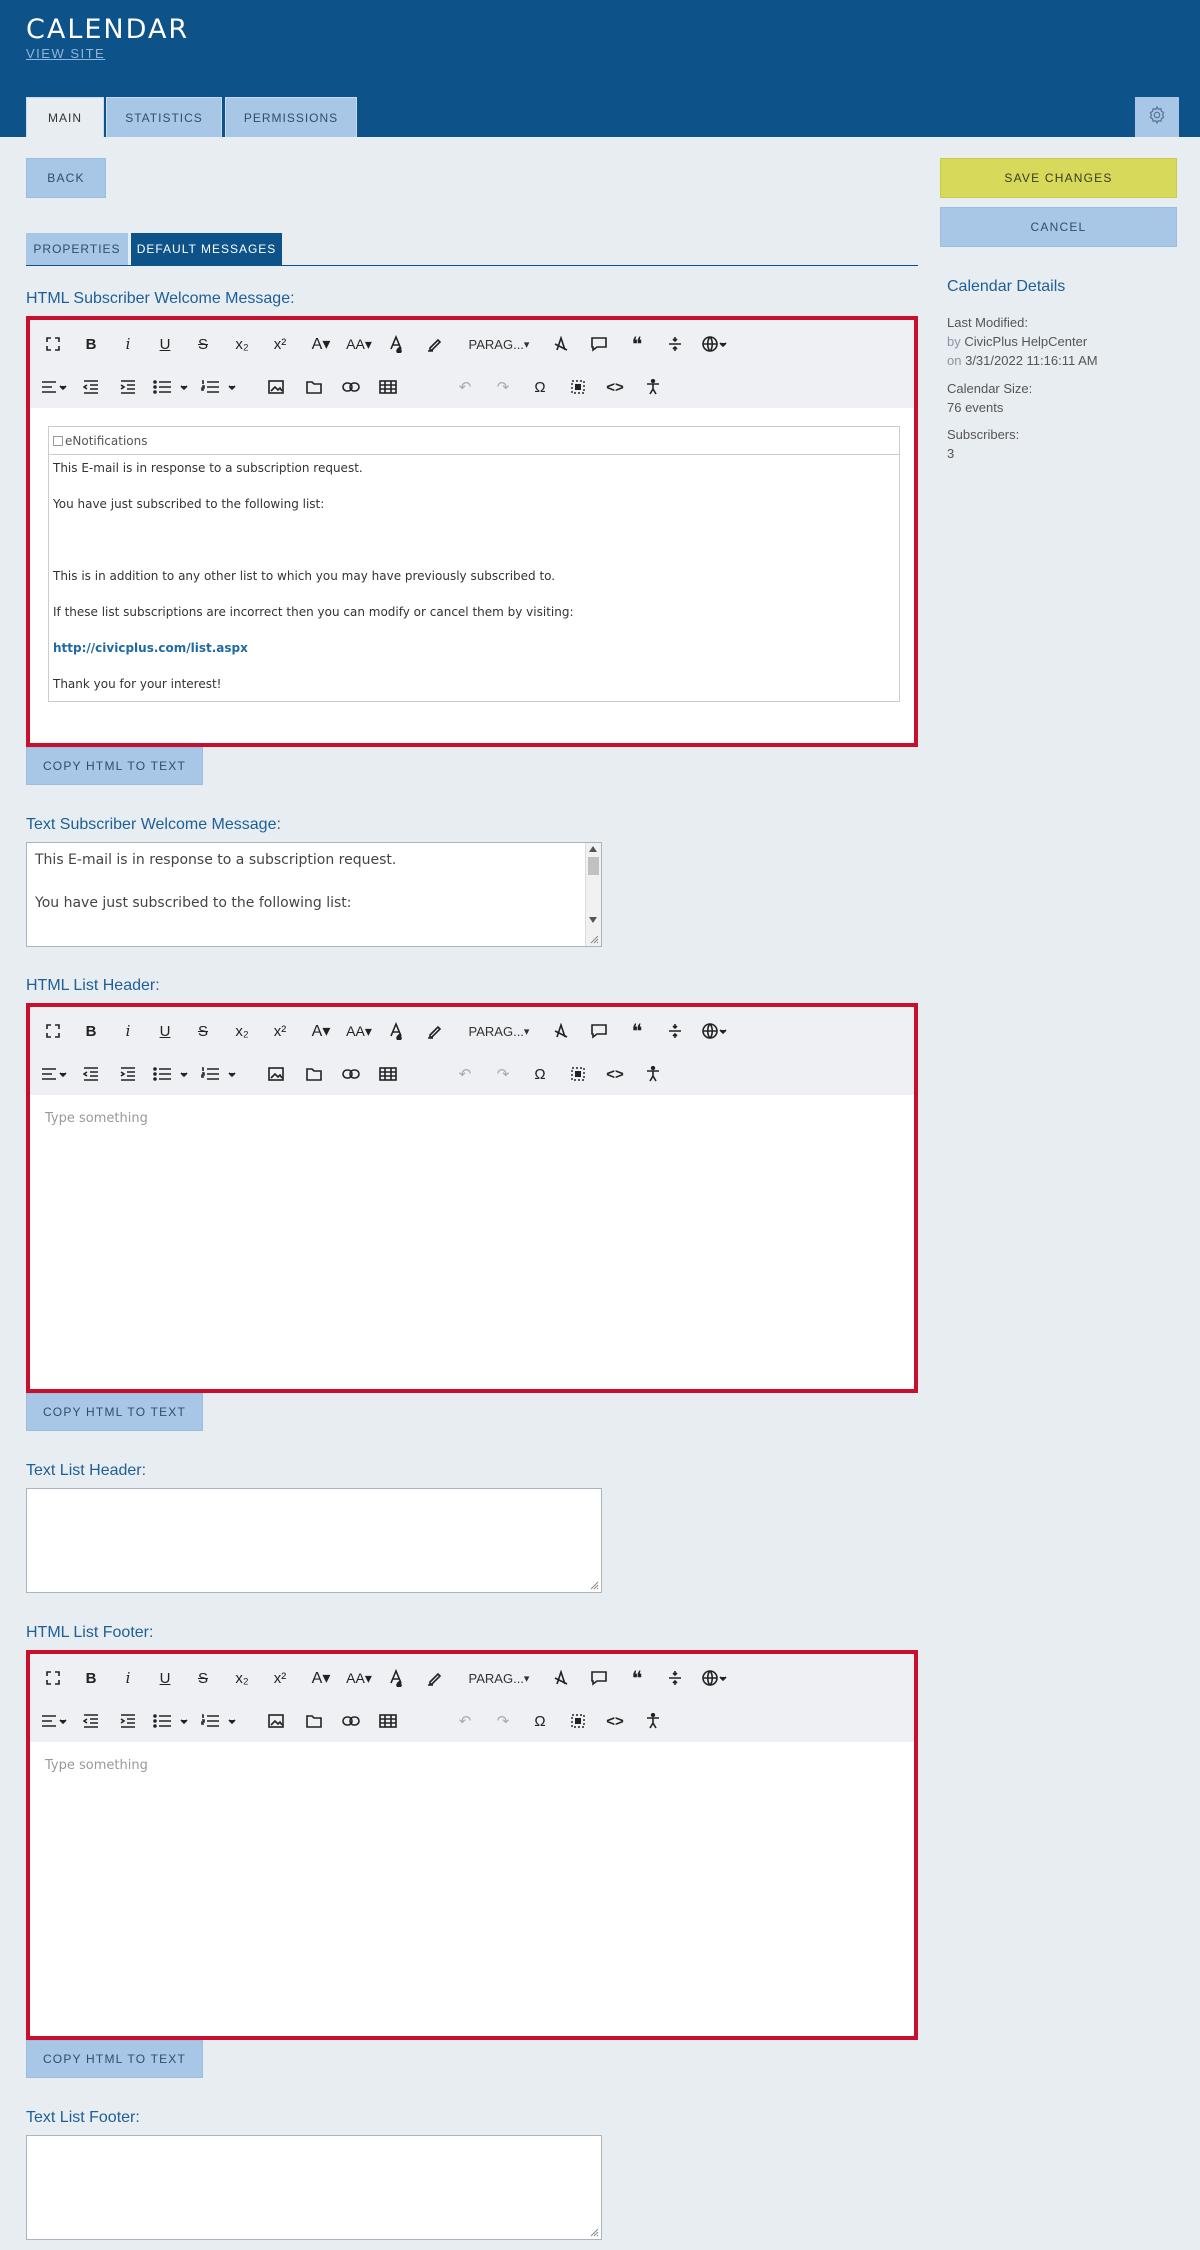  I want to click on unordered-list-icon, so click(172, 1074).